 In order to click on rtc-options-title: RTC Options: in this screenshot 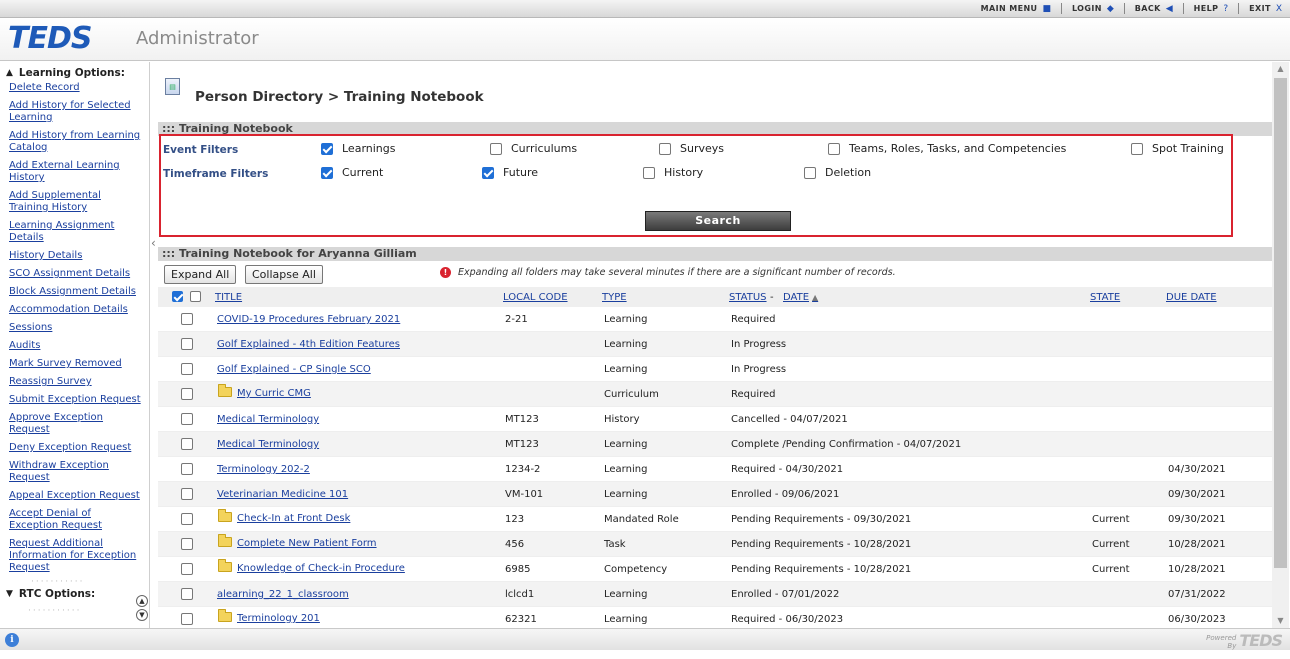, I will do `click(57, 594)`.